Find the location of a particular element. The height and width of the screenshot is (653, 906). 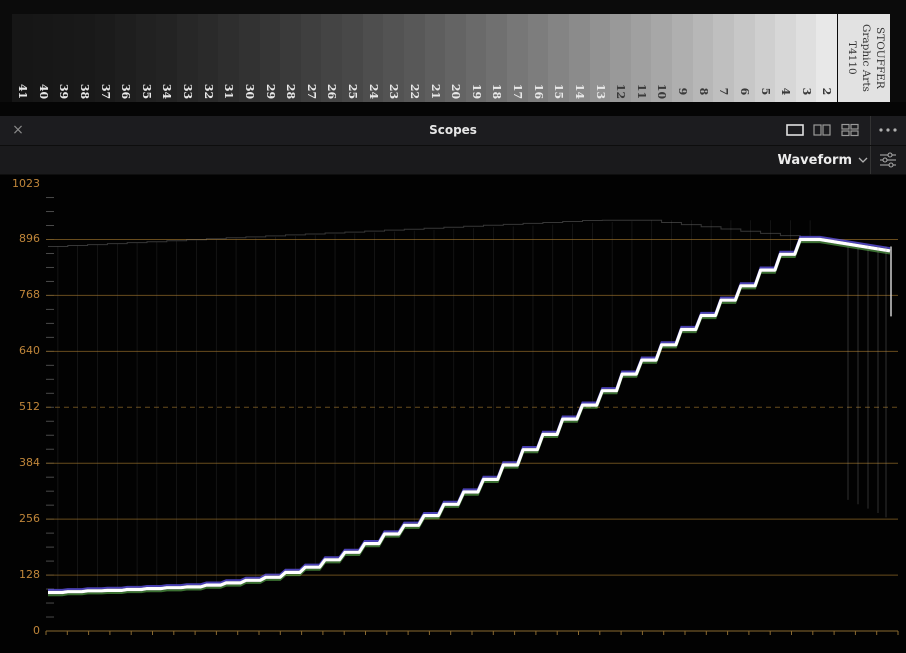

wedge-label-line: Graphic Arts is located at coordinates (866, 58).